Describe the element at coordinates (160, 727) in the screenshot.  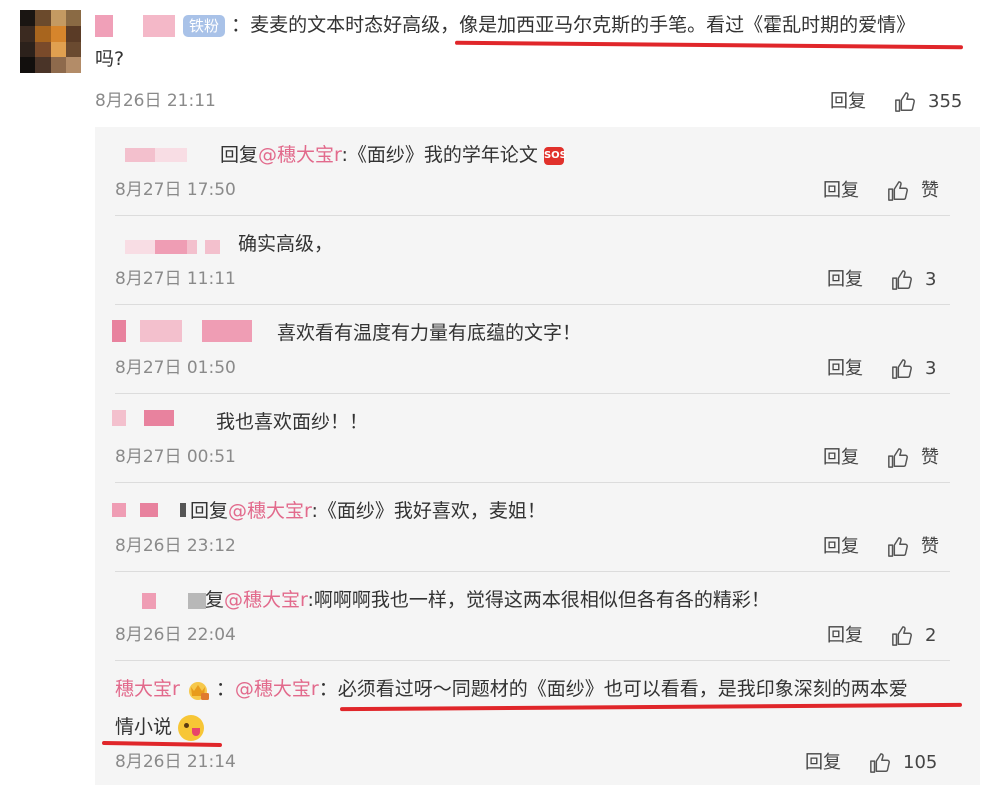
I see `reply-7-line2: 情小说` at that location.